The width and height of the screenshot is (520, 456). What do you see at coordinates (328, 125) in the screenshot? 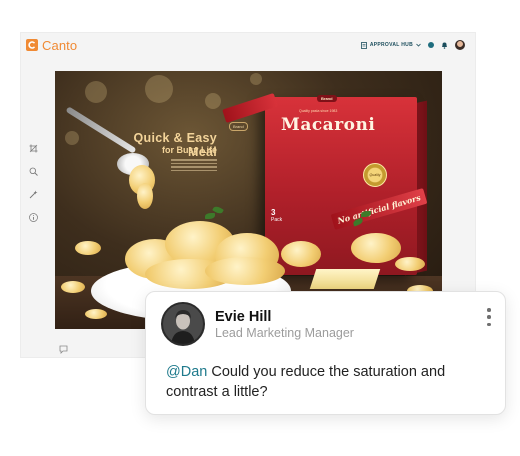
I see `box-title: Macaroni` at bounding box center [328, 125].